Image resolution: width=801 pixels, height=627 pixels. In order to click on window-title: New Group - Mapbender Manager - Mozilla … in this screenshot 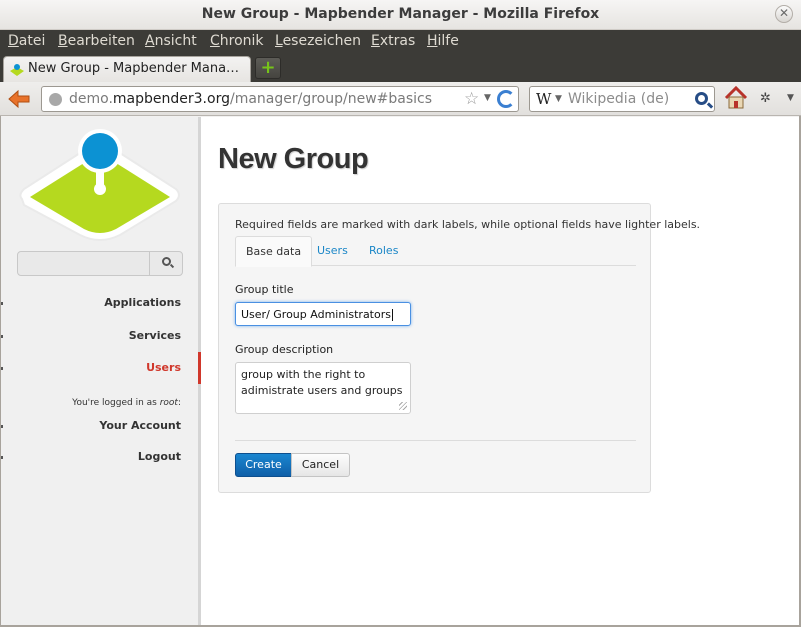, I will do `click(400, 14)`.